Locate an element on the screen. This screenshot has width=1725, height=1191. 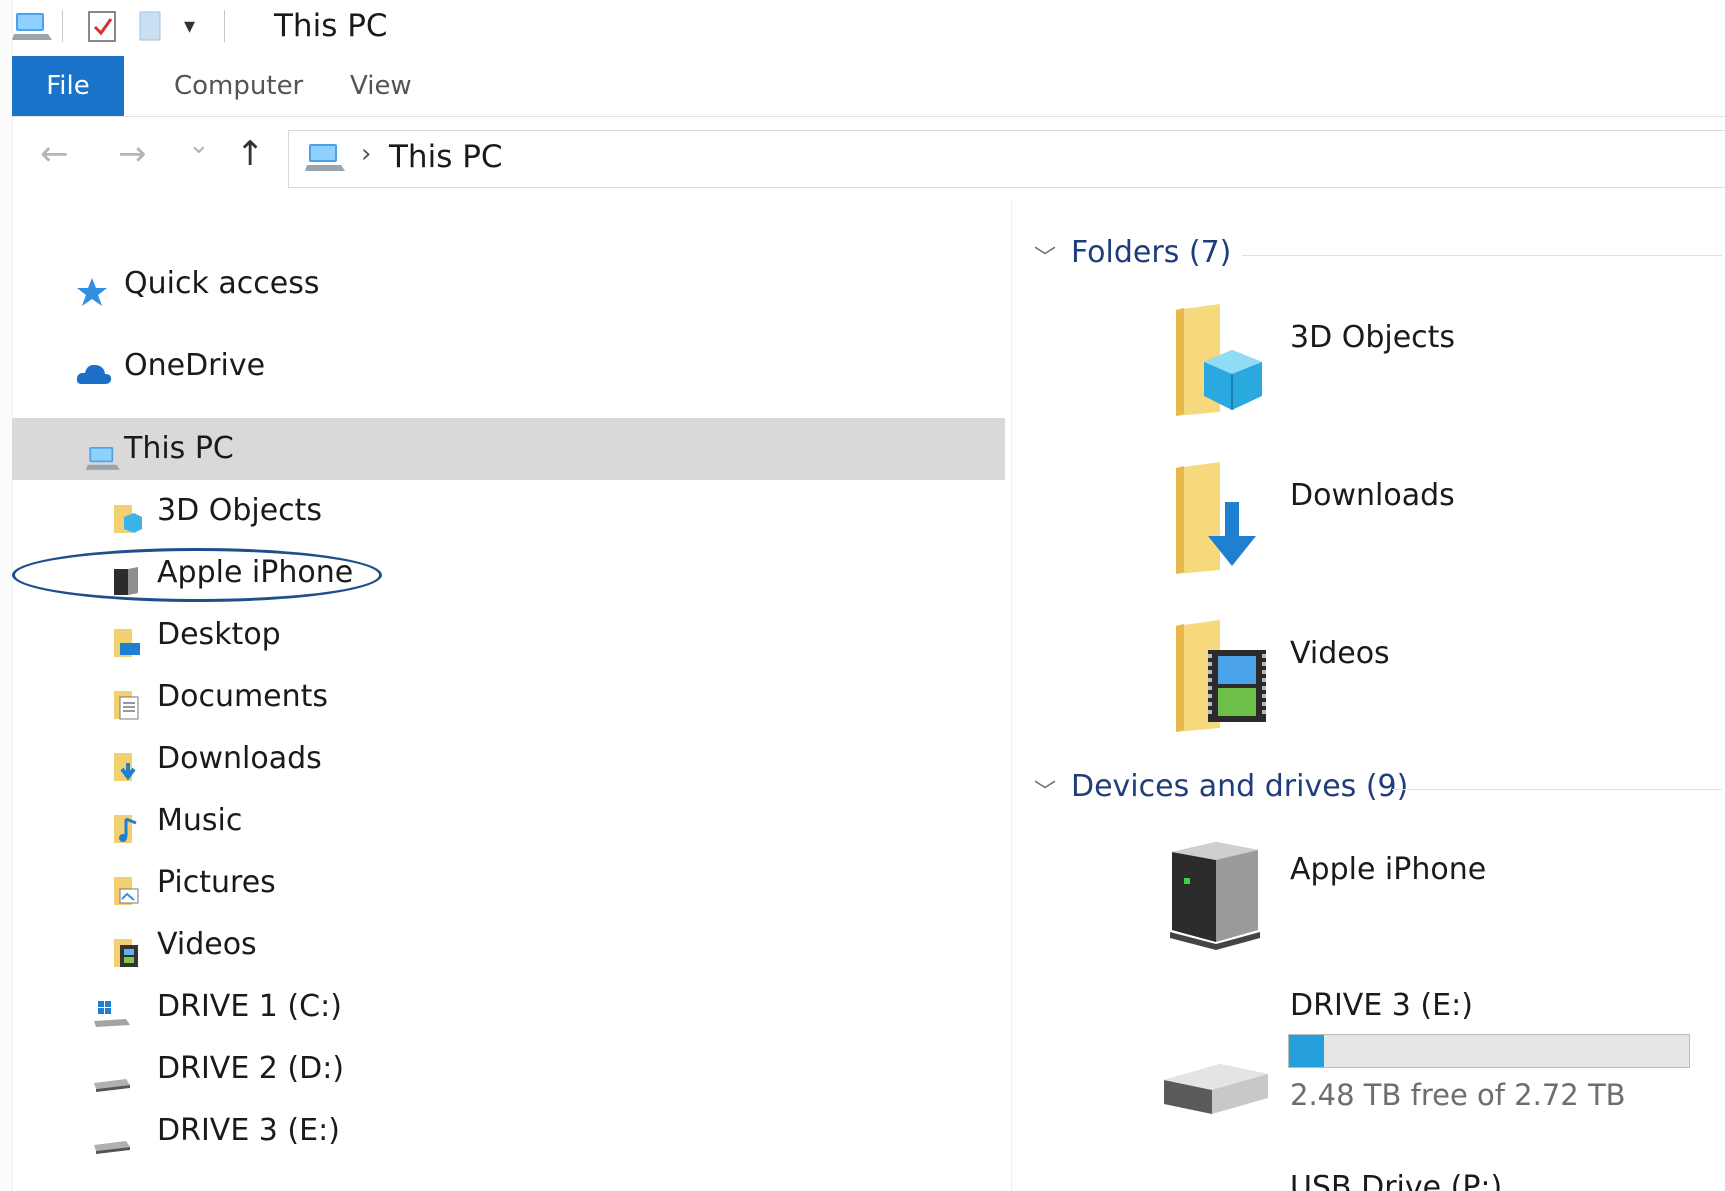
group-header-folders: Folders (7) is located at coordinates (1151, 252).